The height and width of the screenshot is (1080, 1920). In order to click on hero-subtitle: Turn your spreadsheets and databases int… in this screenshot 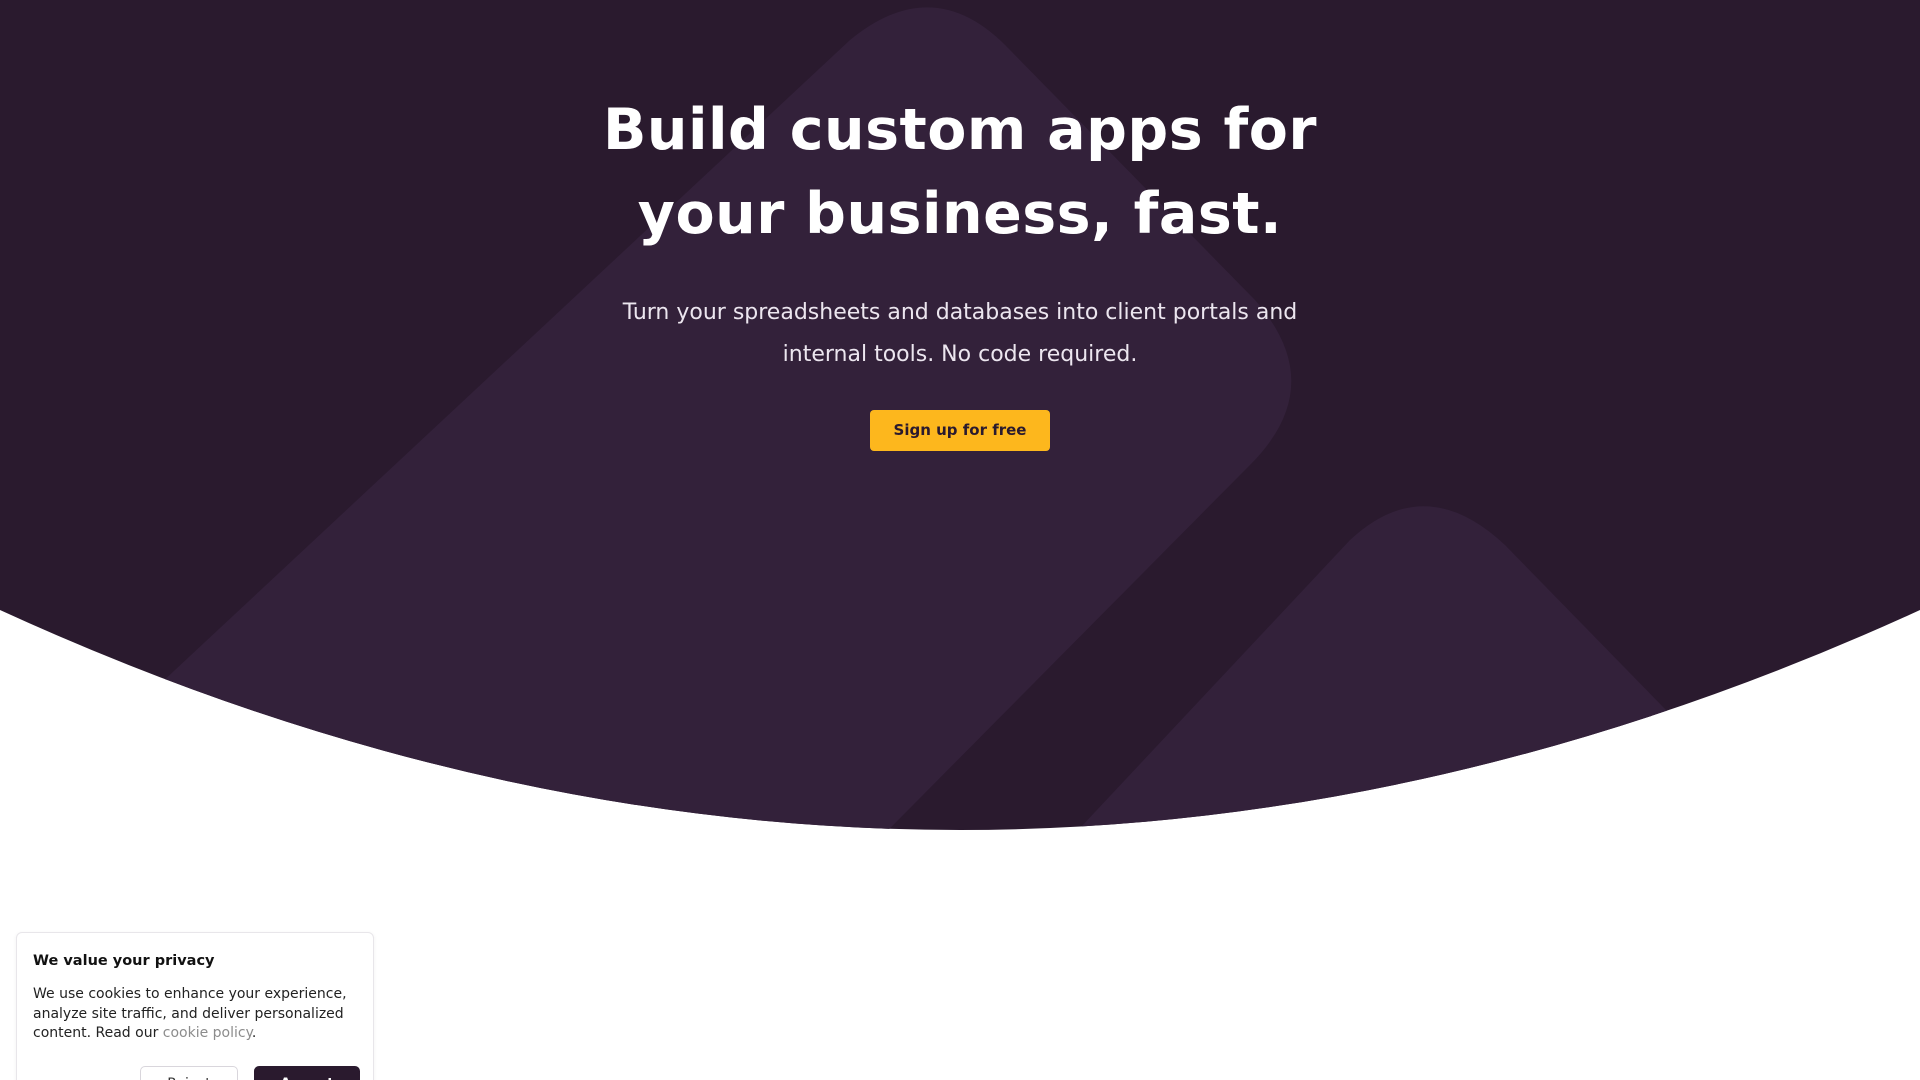, I will do `click(960, 334)`.